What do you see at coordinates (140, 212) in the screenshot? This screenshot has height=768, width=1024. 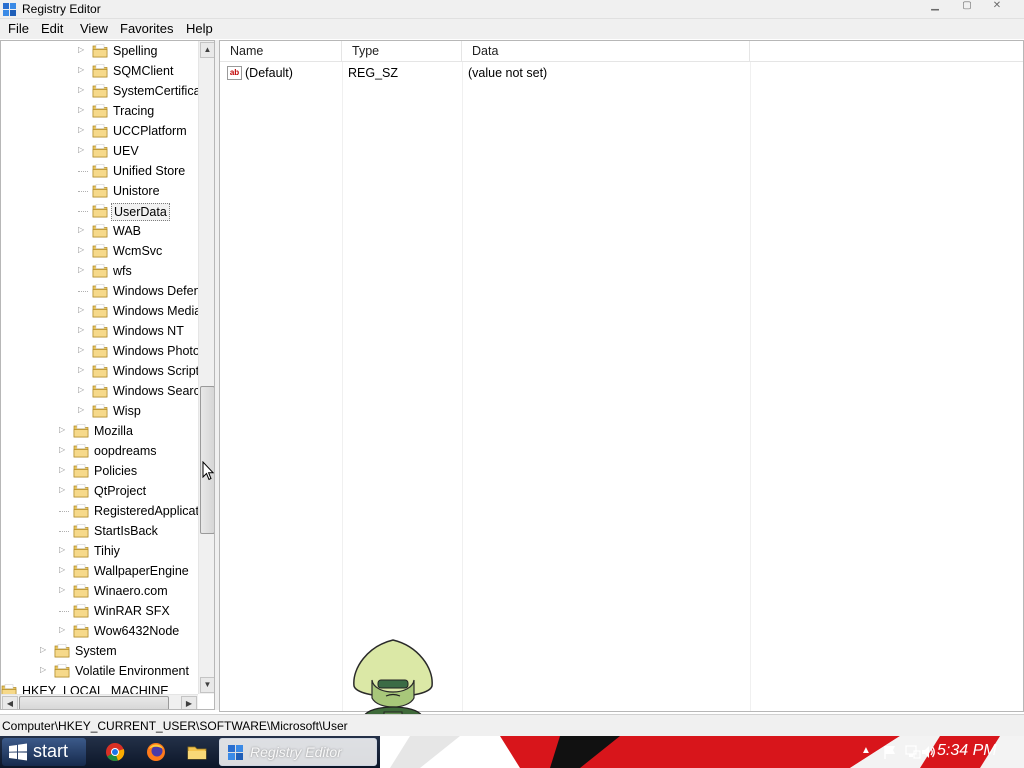 I see `tree-item-label: UserData` at bounding box center [140, 212].